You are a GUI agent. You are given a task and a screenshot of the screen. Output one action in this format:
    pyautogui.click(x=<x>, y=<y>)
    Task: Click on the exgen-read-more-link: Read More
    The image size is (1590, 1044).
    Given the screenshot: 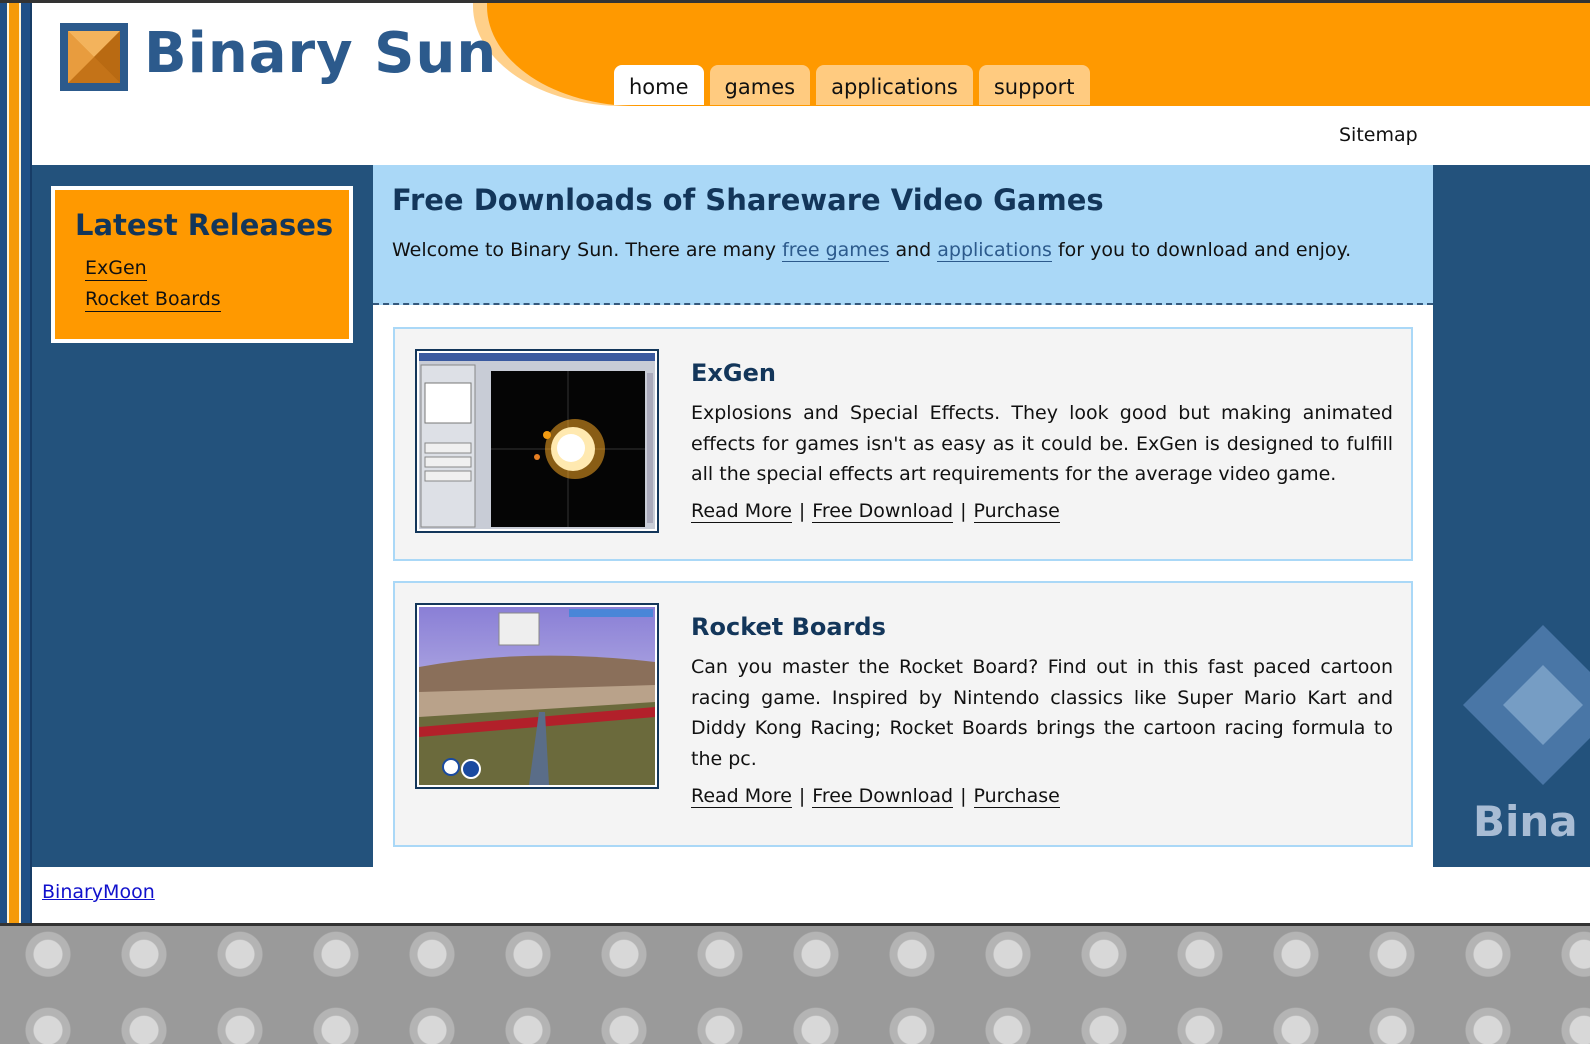 What is the action you would take?
    pyautogui.click(x=741, y=511)
    